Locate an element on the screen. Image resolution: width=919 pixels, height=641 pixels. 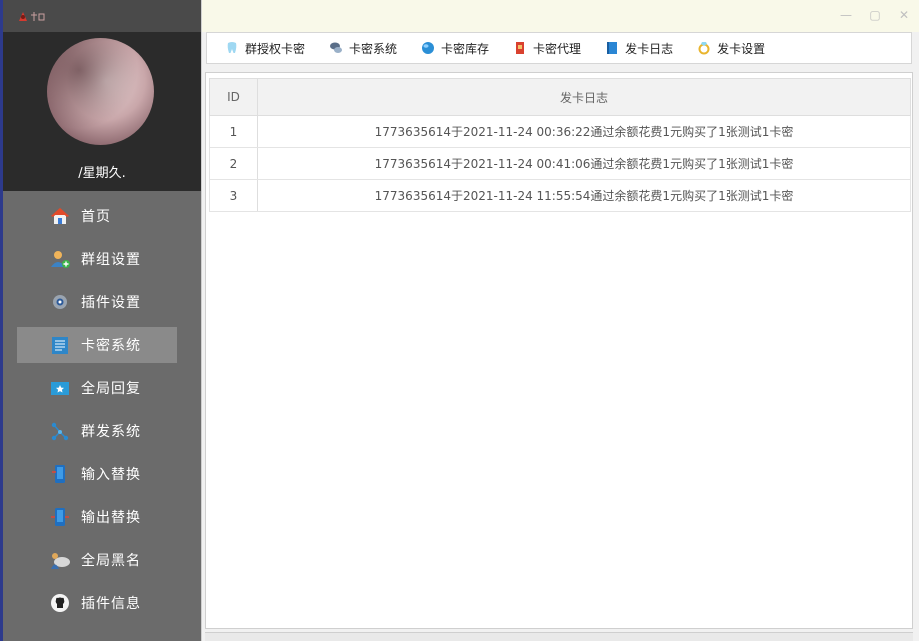
avatar is located at coordinates (100, 91).